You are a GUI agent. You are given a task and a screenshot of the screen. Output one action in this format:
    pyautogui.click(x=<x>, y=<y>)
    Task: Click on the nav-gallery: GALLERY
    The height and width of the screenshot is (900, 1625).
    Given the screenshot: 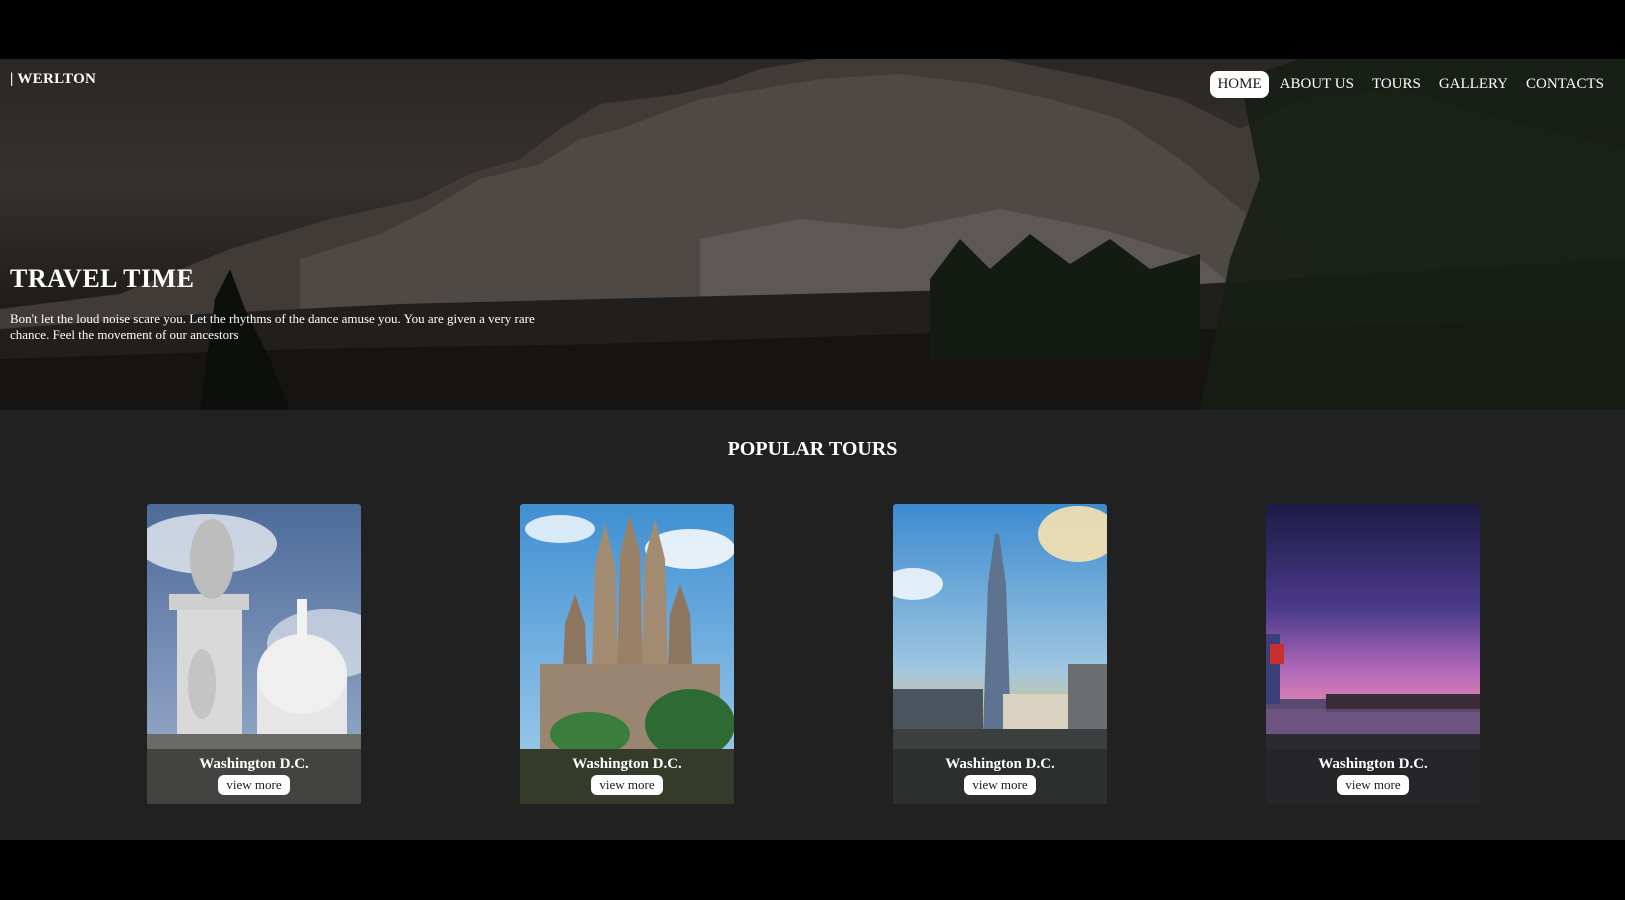 What is the action you would take?
    pyautogui.click(x=1473, y=84)
    